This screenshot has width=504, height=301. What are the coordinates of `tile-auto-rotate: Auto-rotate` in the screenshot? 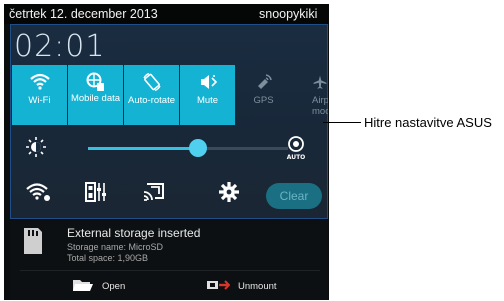 It's located at (151, 95).